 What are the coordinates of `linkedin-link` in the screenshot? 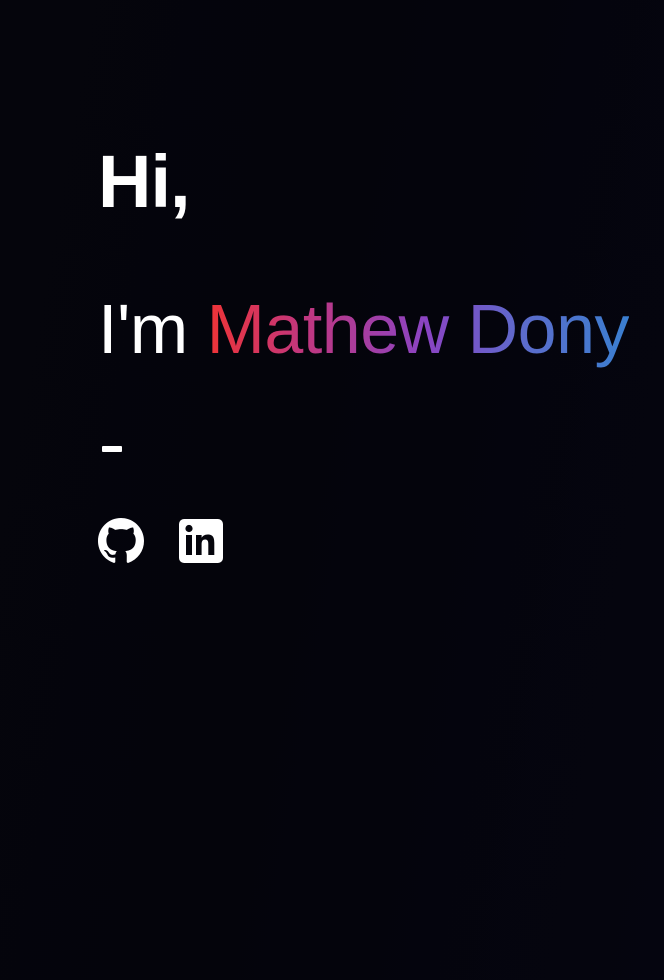 It's located at (201, 541).